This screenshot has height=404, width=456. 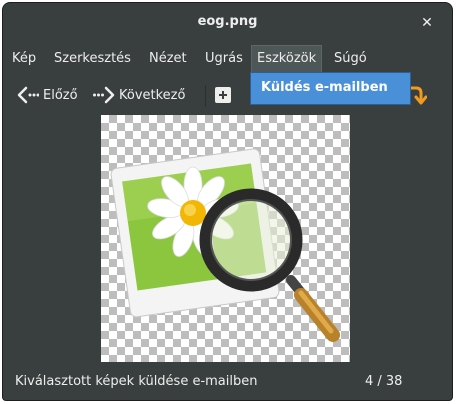 I want to click on go-previous-icon, so click(x=28, y=95).